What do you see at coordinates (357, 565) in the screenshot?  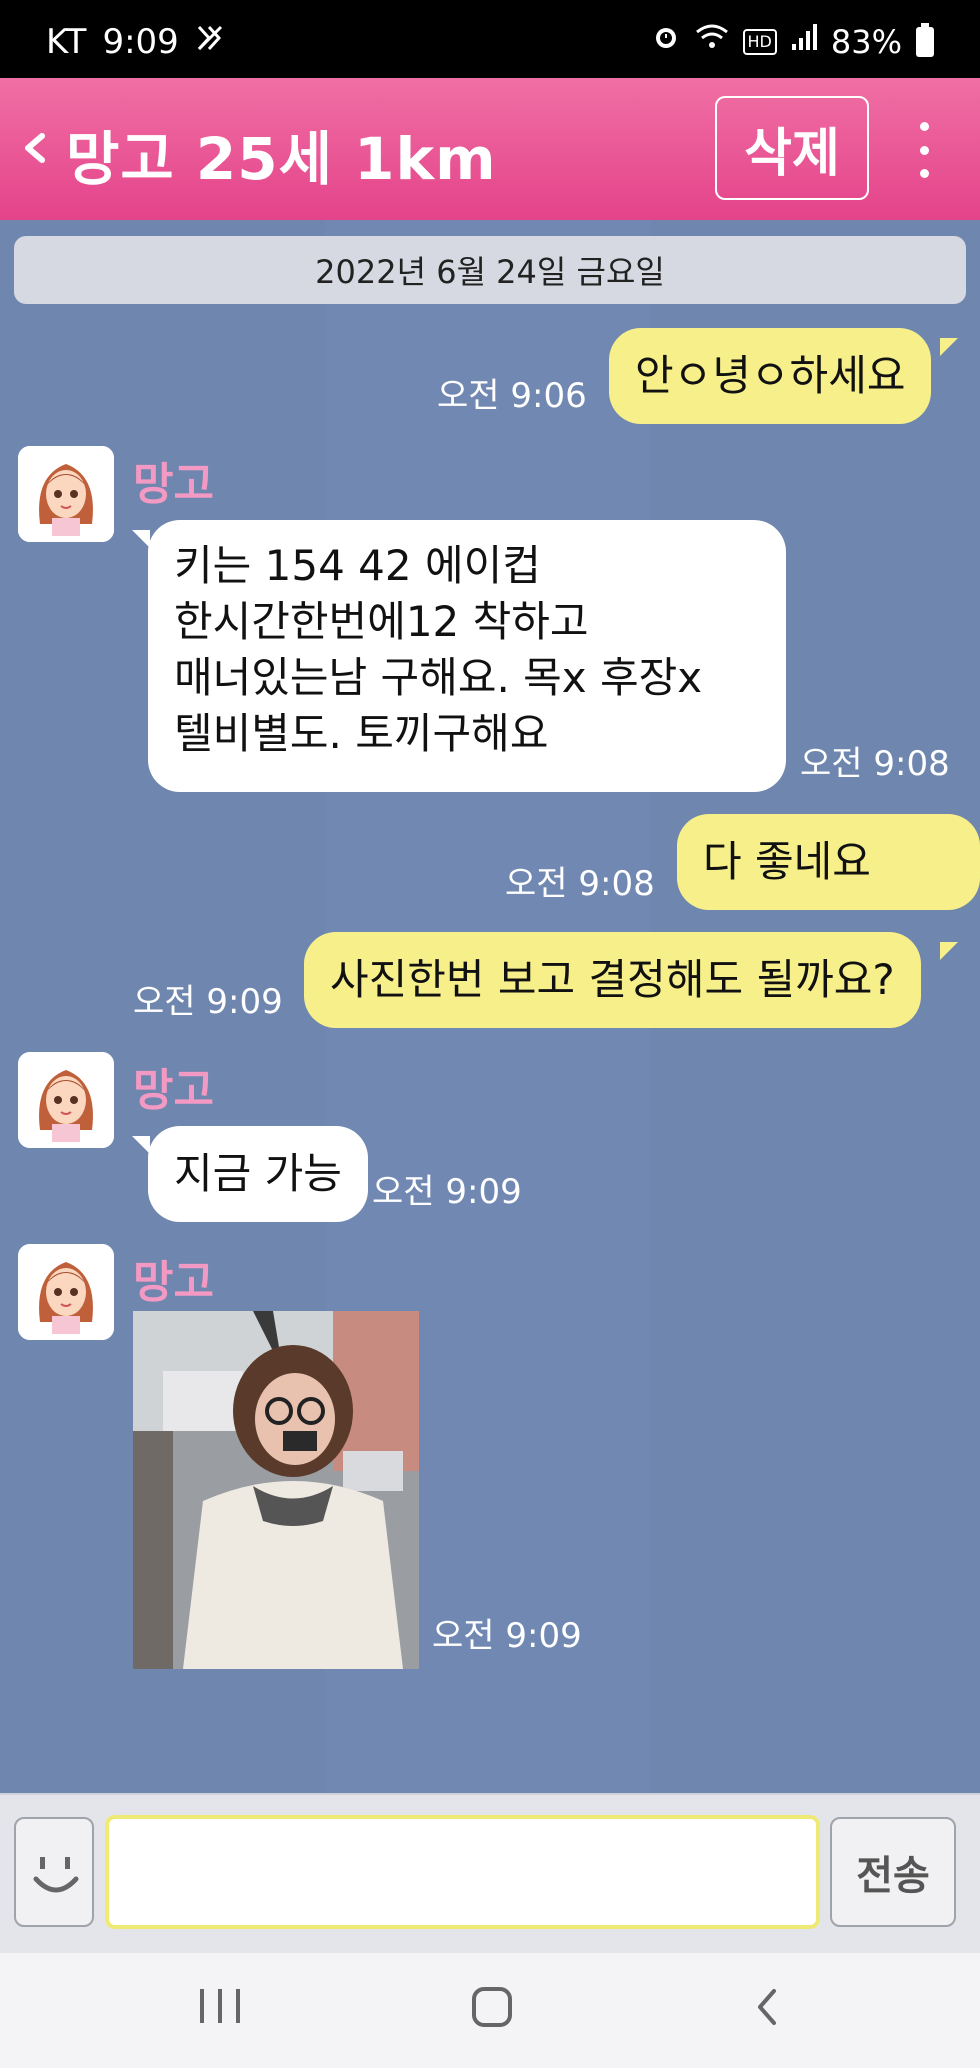 I see `message-line: 키는 154 42 에이컵` at bounding box center [357, 565].